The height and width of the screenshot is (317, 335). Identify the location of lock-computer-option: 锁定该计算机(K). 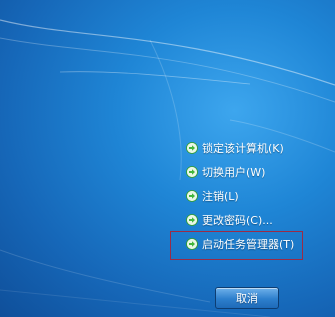
(260, 148).